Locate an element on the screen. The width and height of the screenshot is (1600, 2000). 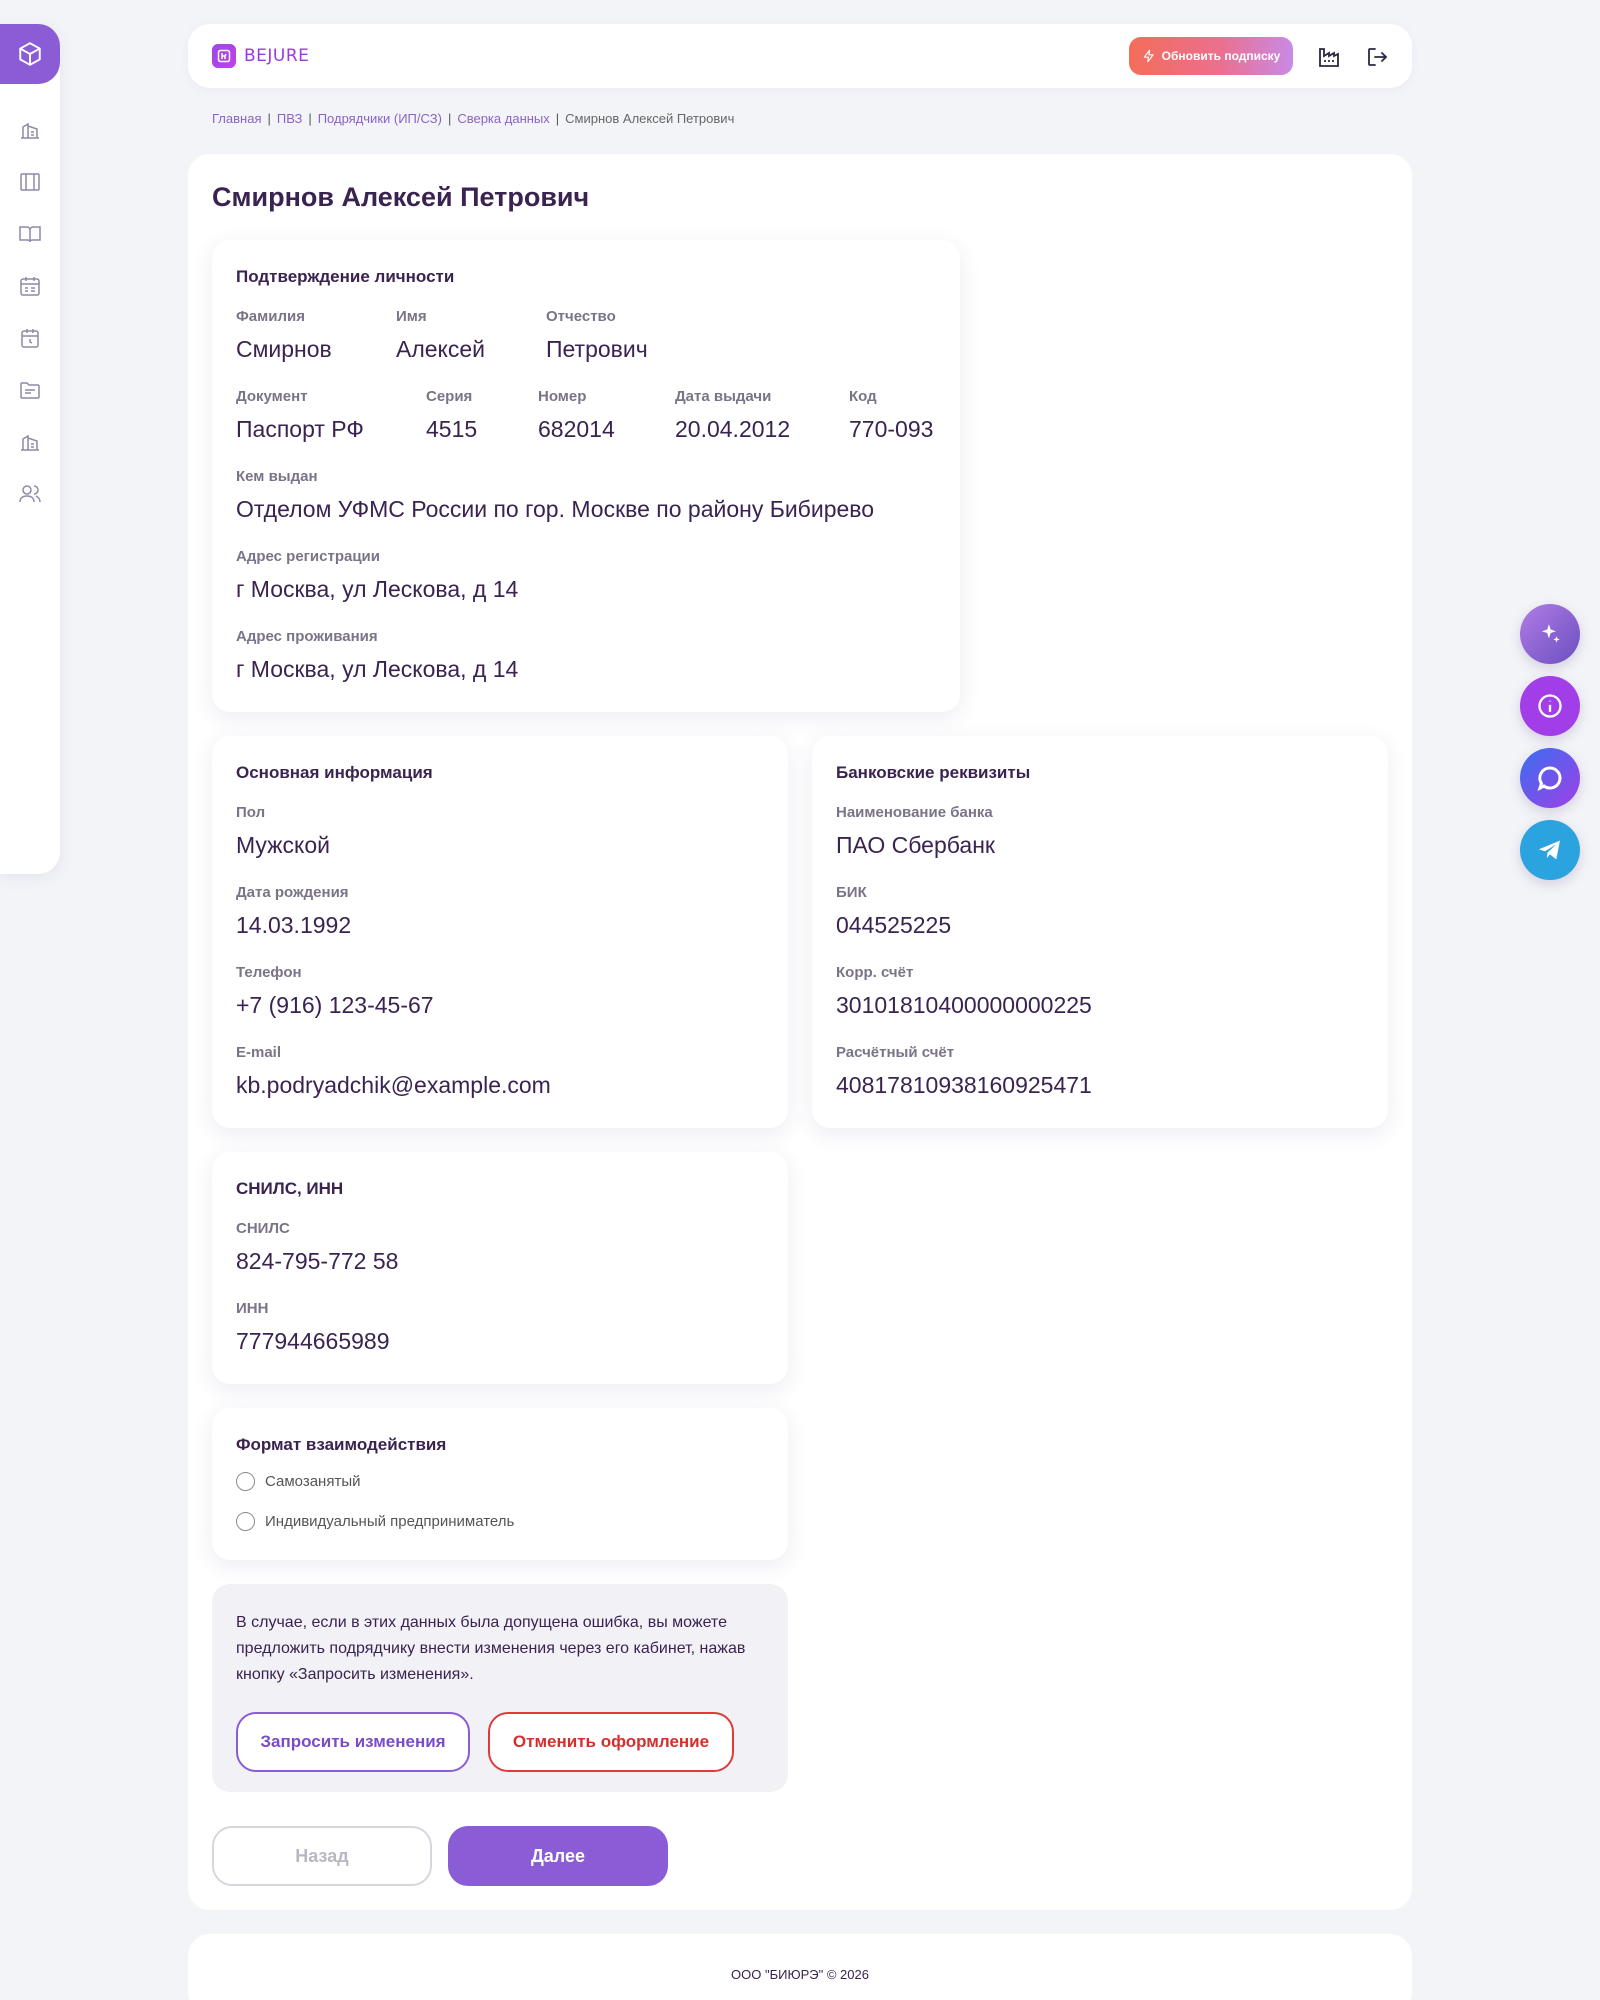
back-button: Назад is located at coordinates (322, 1856).